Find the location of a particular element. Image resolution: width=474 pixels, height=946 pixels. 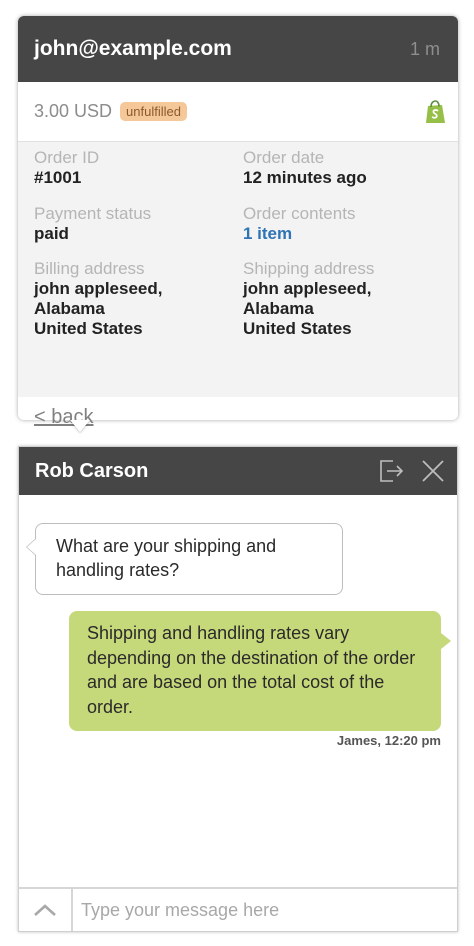

chat-header-actions is located at coordinates (412, 471).